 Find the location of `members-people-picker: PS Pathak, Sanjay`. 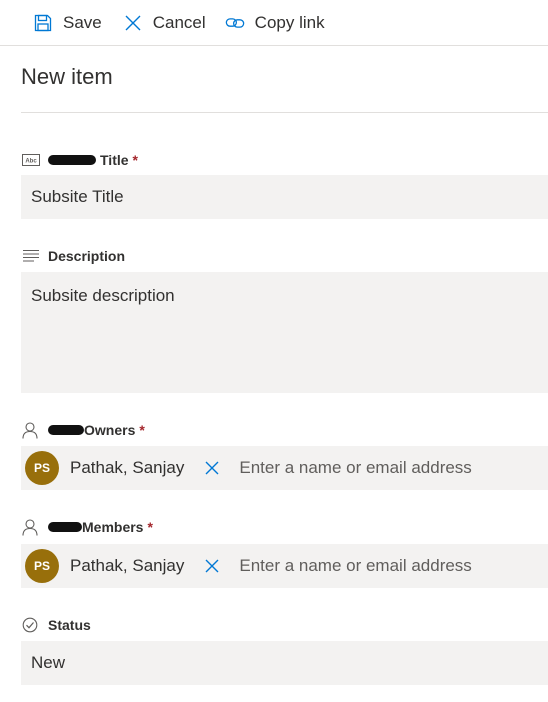

members-people-picker: PS Pathak, Sanjay is located at coordinates (284, 566).